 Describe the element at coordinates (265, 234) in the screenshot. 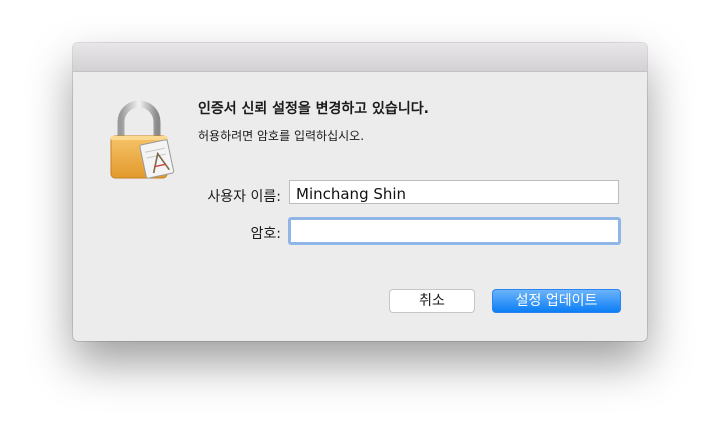

I see `password-label: 암호:` at that location.